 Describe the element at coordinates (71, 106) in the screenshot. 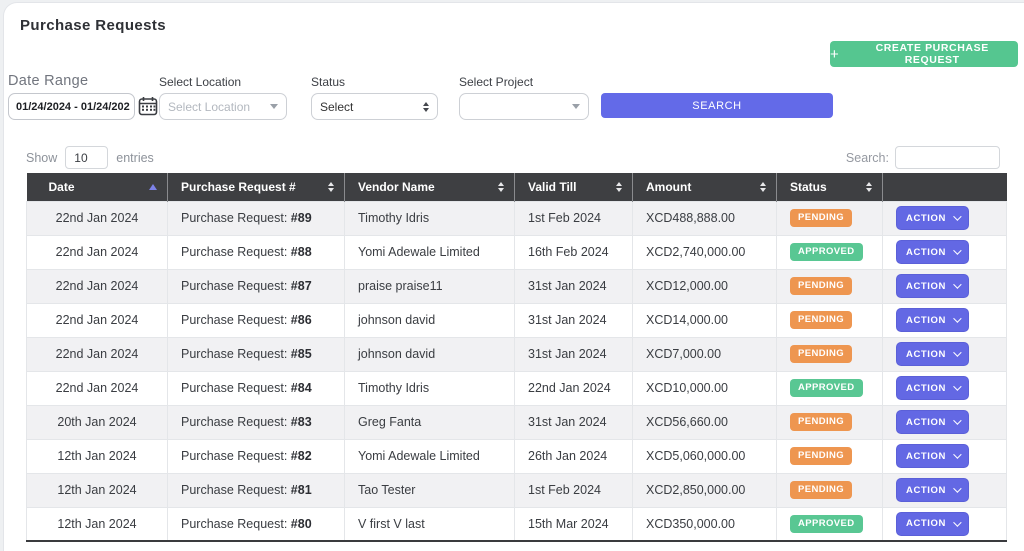

I see `date-range-input: 01/24/2024 - 01/24/202` at that location.